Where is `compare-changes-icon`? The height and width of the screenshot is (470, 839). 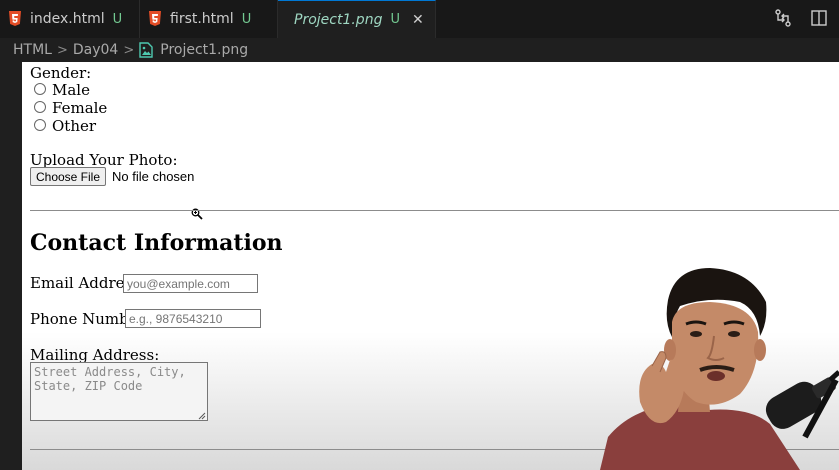
compare-changes-icon is located at coordinates (783, 18).